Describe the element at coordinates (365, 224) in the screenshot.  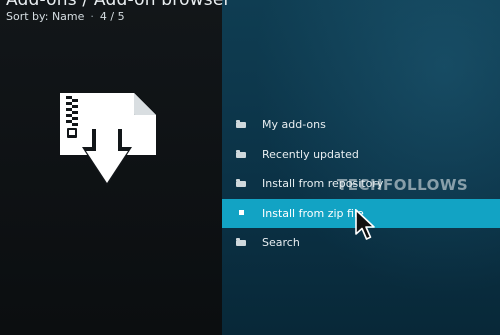
I see `mouse-pointer-icon` at that location.